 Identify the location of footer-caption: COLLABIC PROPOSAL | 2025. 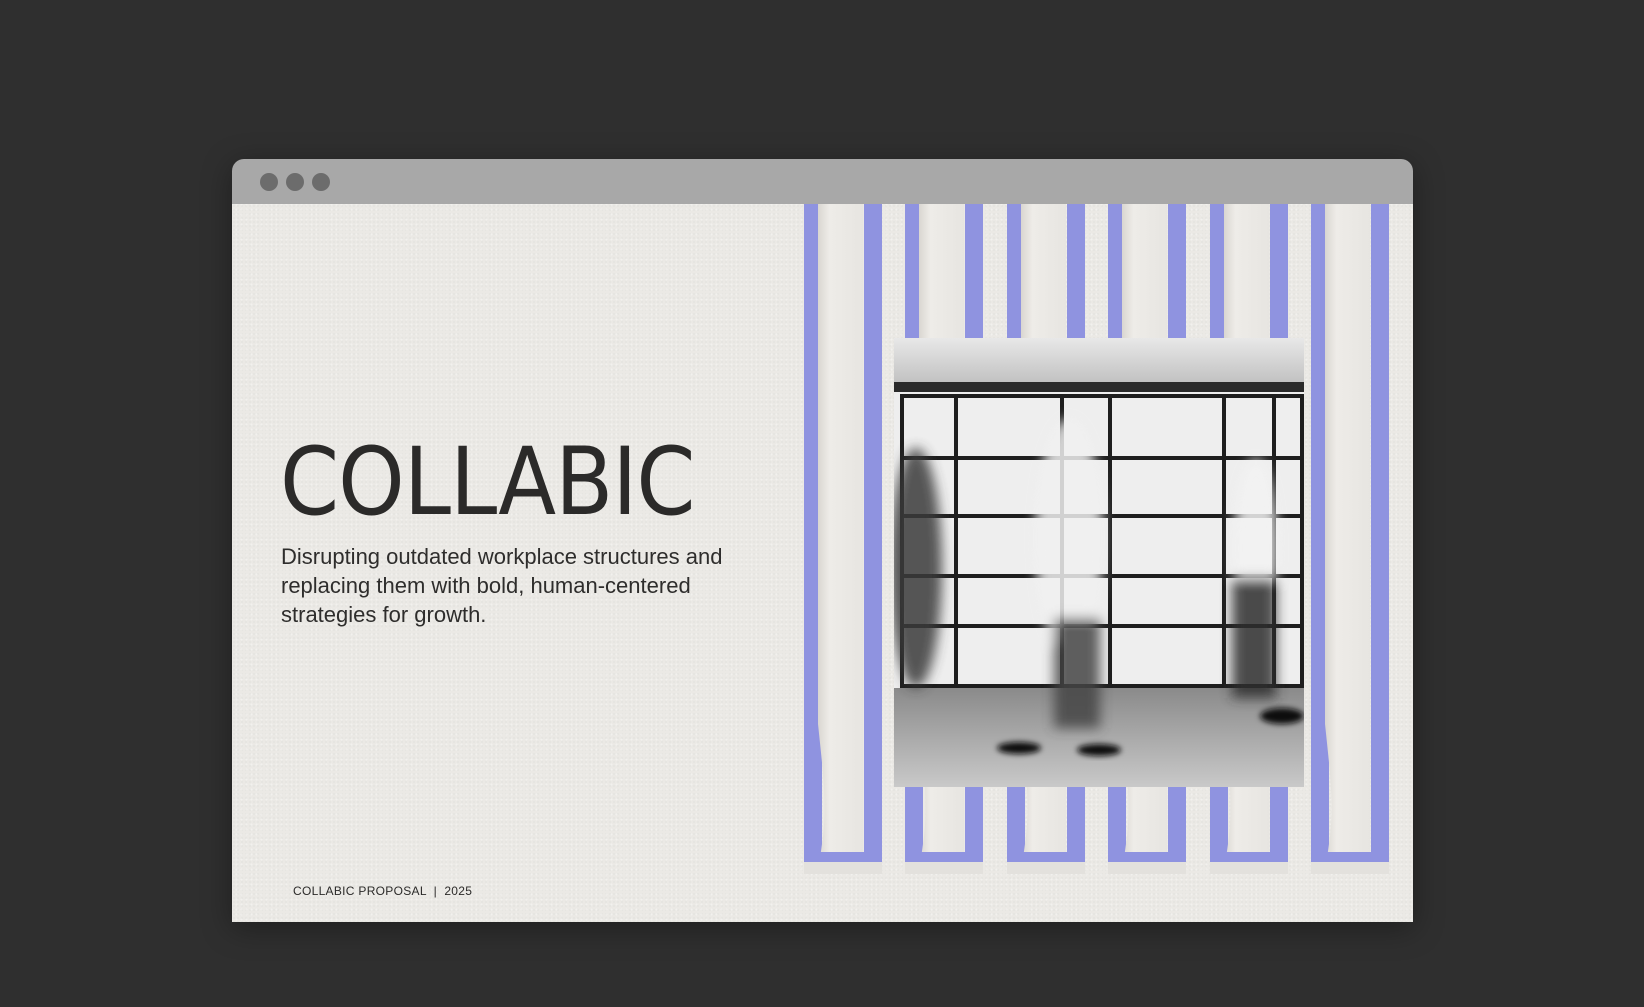
(383, 891).